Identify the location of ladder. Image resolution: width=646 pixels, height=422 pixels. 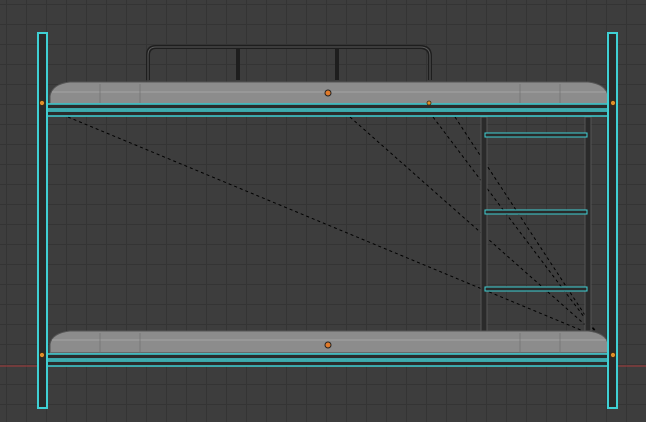
(536, 226).